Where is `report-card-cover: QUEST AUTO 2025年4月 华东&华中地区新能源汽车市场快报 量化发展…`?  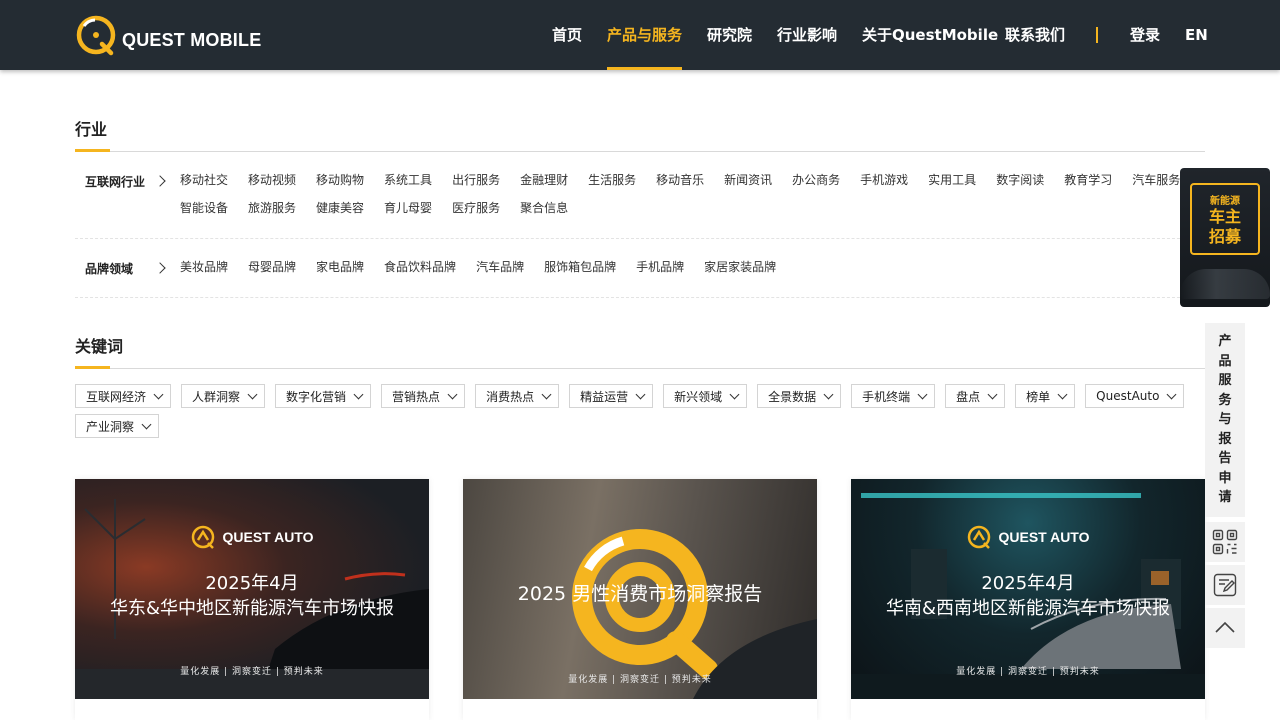 report-card-cover: QUEST AUTO 2025年4月 华东&华中地区新能源汽车市场快报 量化发展… is located at coordinates (252, 589).